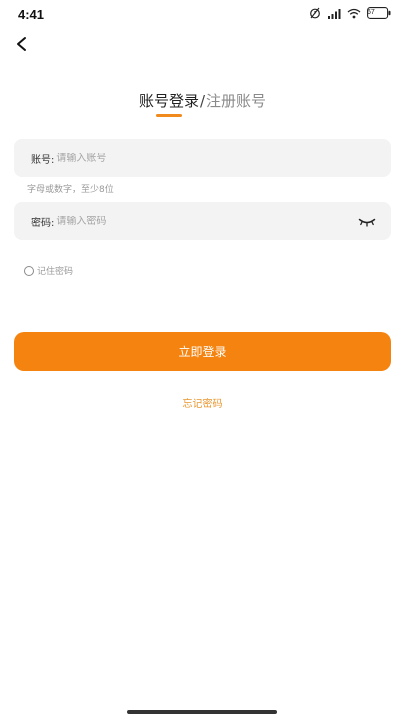 Image resolution: width=405 pixels, height=720 pixels. What do you see at coordinates (202, 14) in the screenshot?
I see `status-bar: 4:41 67` at bounding box center [202, 14].